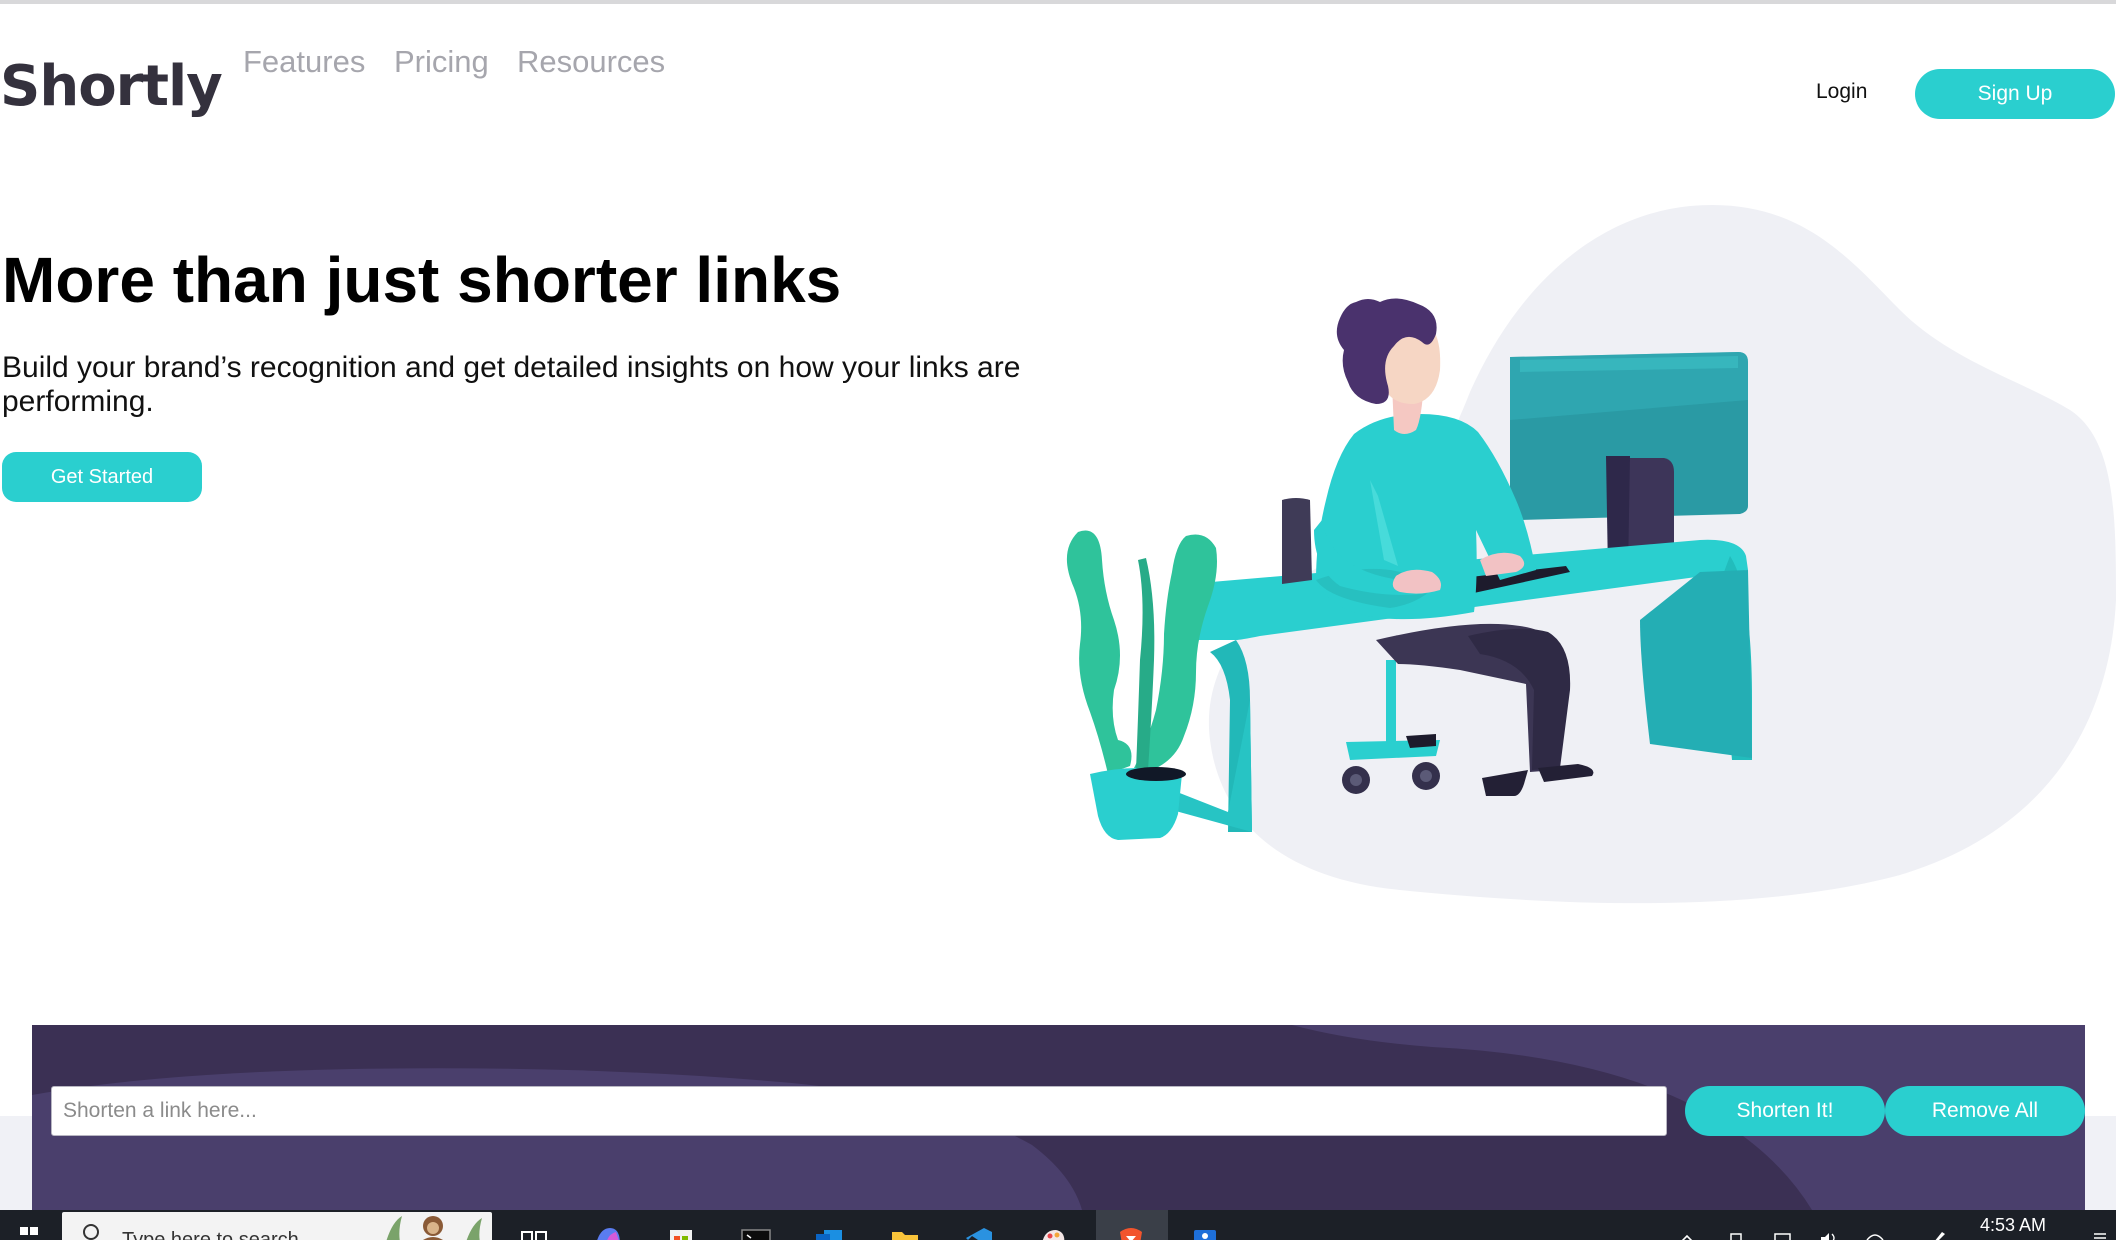 Image resolution: width=2116 pixels, height=1240 pixels. Describe the element at coordinates (422, 280) in the screenshot. I see `hero-title: More than just shorter links` at that location.